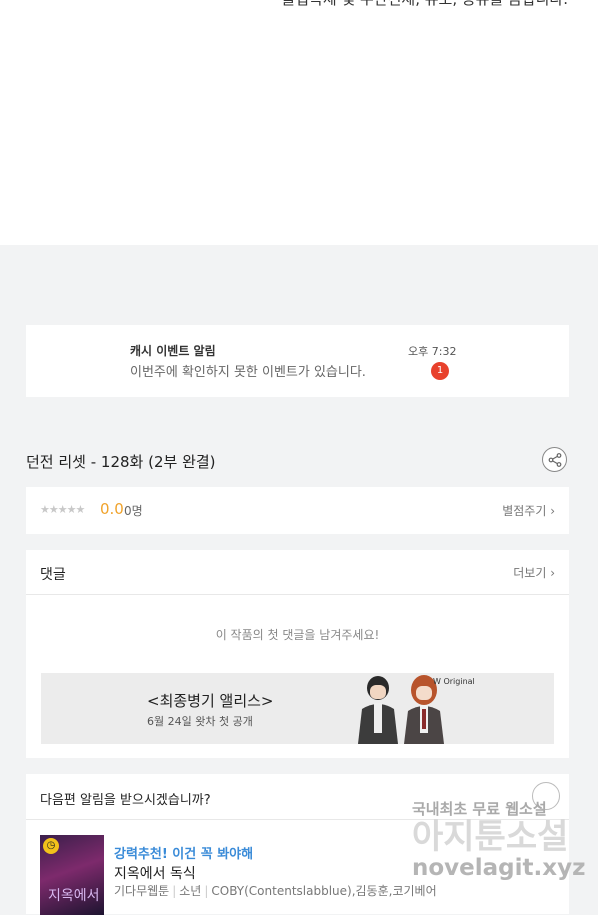  I want to click on banner-title: <최종병기 앨리스>, so click(210, 701).